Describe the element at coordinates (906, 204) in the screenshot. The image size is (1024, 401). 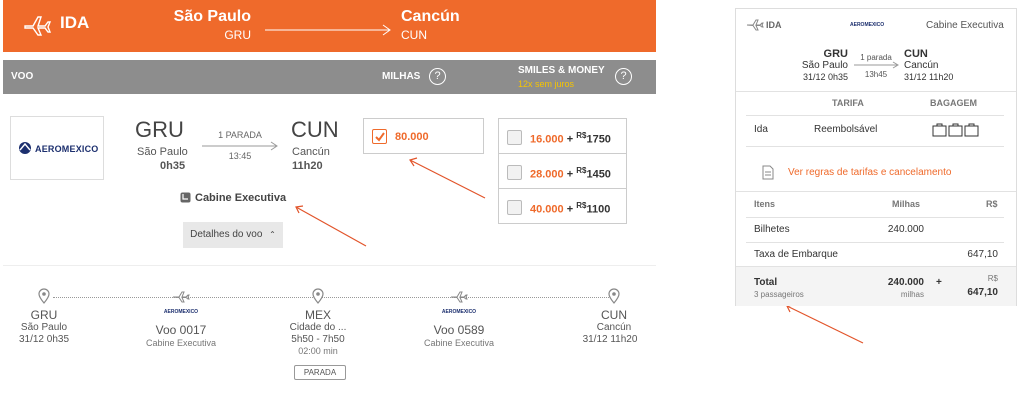
I see `miles-header: Milhas` at that location.